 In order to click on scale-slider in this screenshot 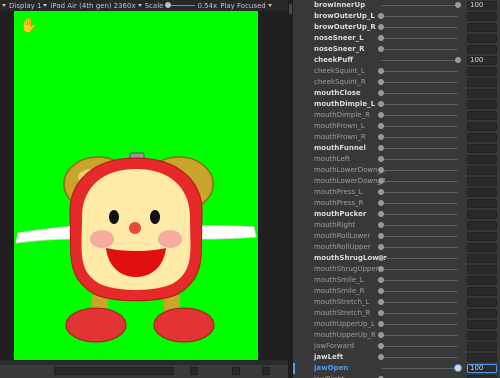, I will do `click(180, 5)`.